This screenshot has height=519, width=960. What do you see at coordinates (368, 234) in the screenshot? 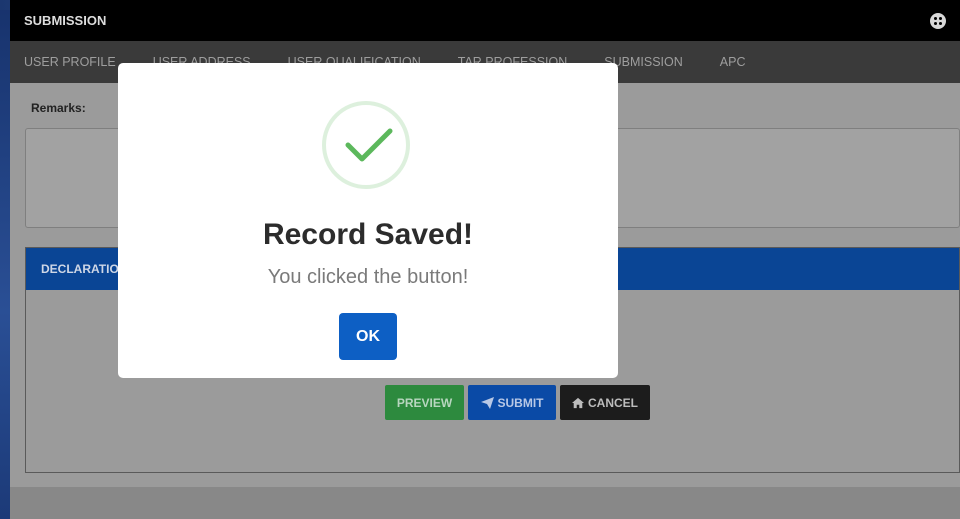
I see `dialog-title: Record Saved!` at bounding box center [368, 234].